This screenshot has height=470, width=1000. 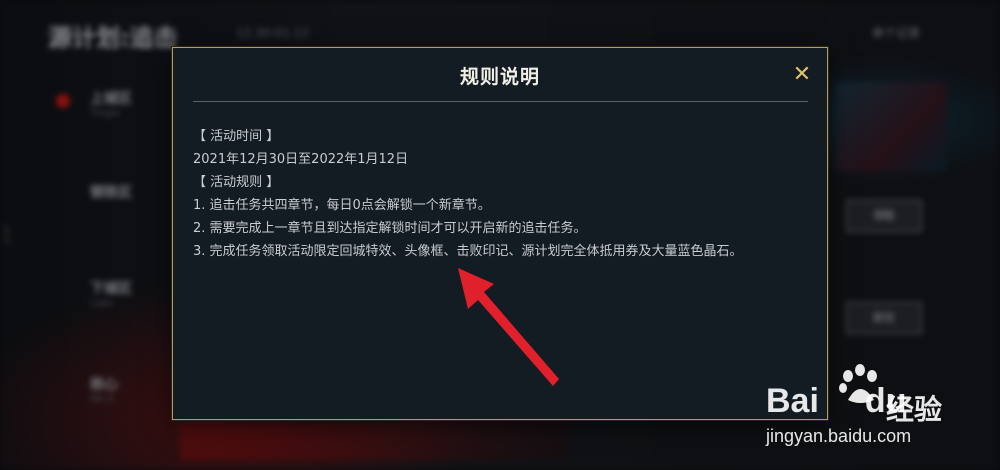 What do you see at coordinates (881, 410) in the screenshot?
I see `baidu-watermark: Bai du 经验 jingyan.baidu.com` at bounding box center [881, 410].